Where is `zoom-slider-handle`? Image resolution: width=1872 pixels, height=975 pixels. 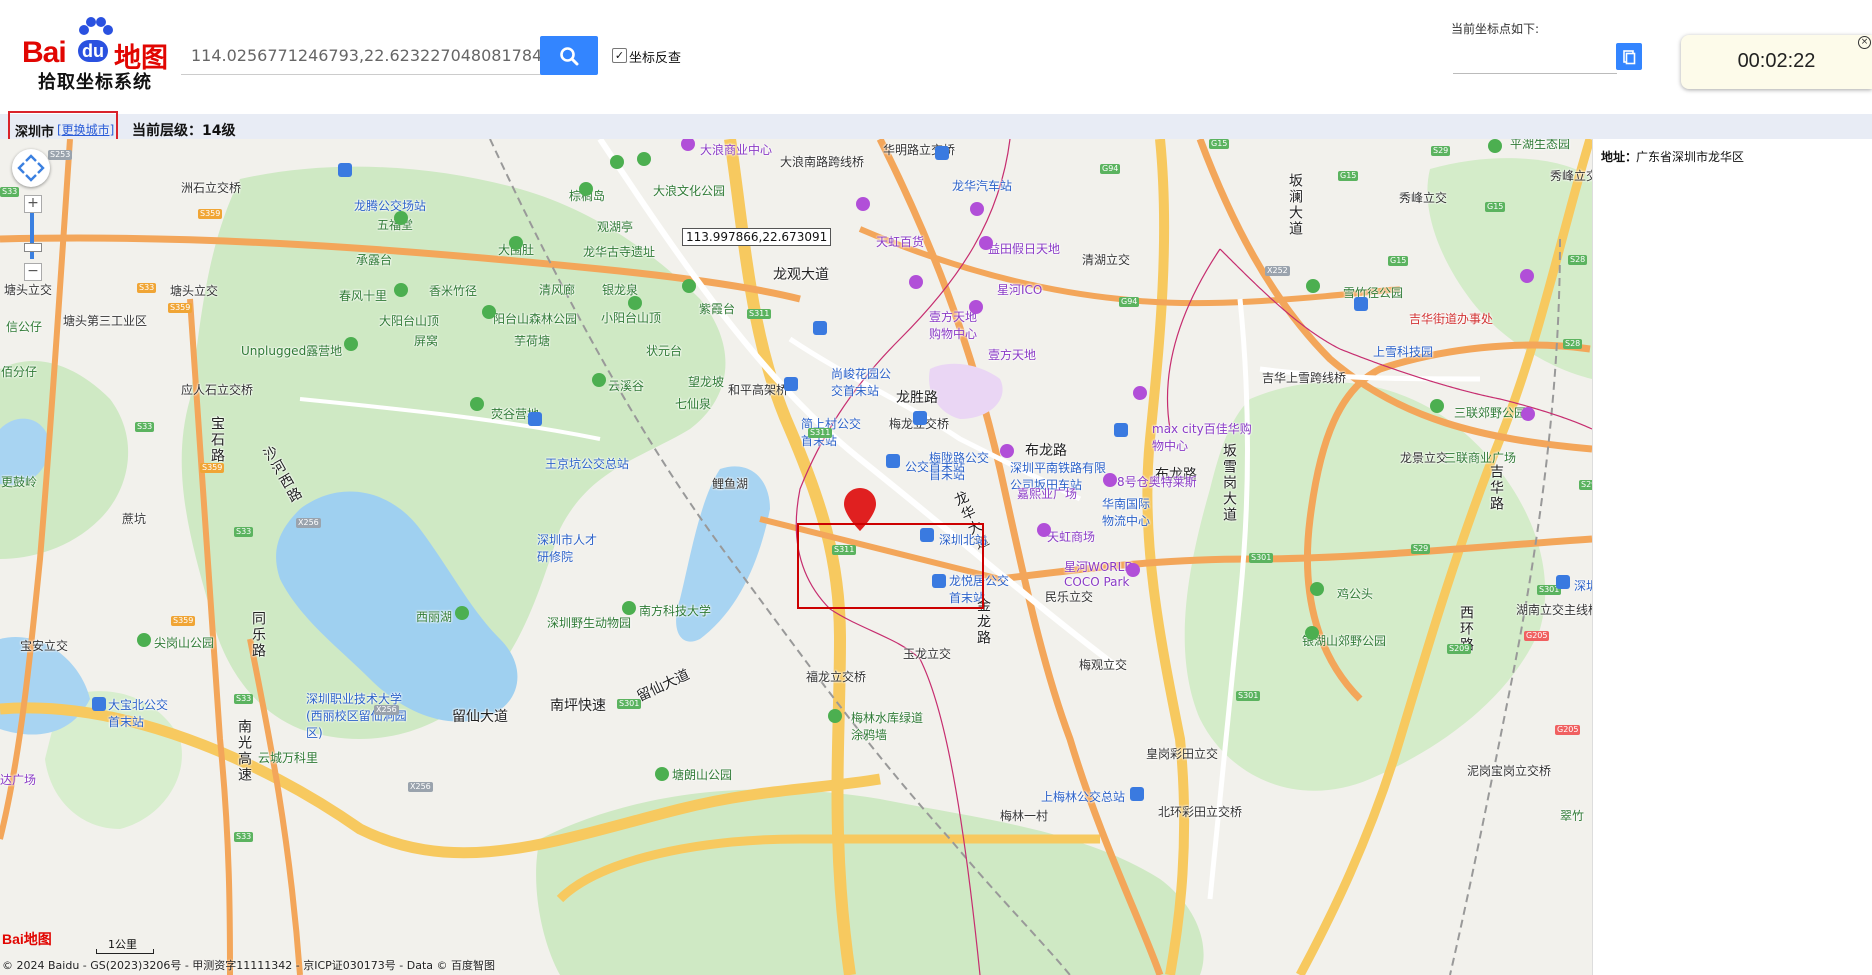 zoom-slider-handle is located at coordinates (33, 247).